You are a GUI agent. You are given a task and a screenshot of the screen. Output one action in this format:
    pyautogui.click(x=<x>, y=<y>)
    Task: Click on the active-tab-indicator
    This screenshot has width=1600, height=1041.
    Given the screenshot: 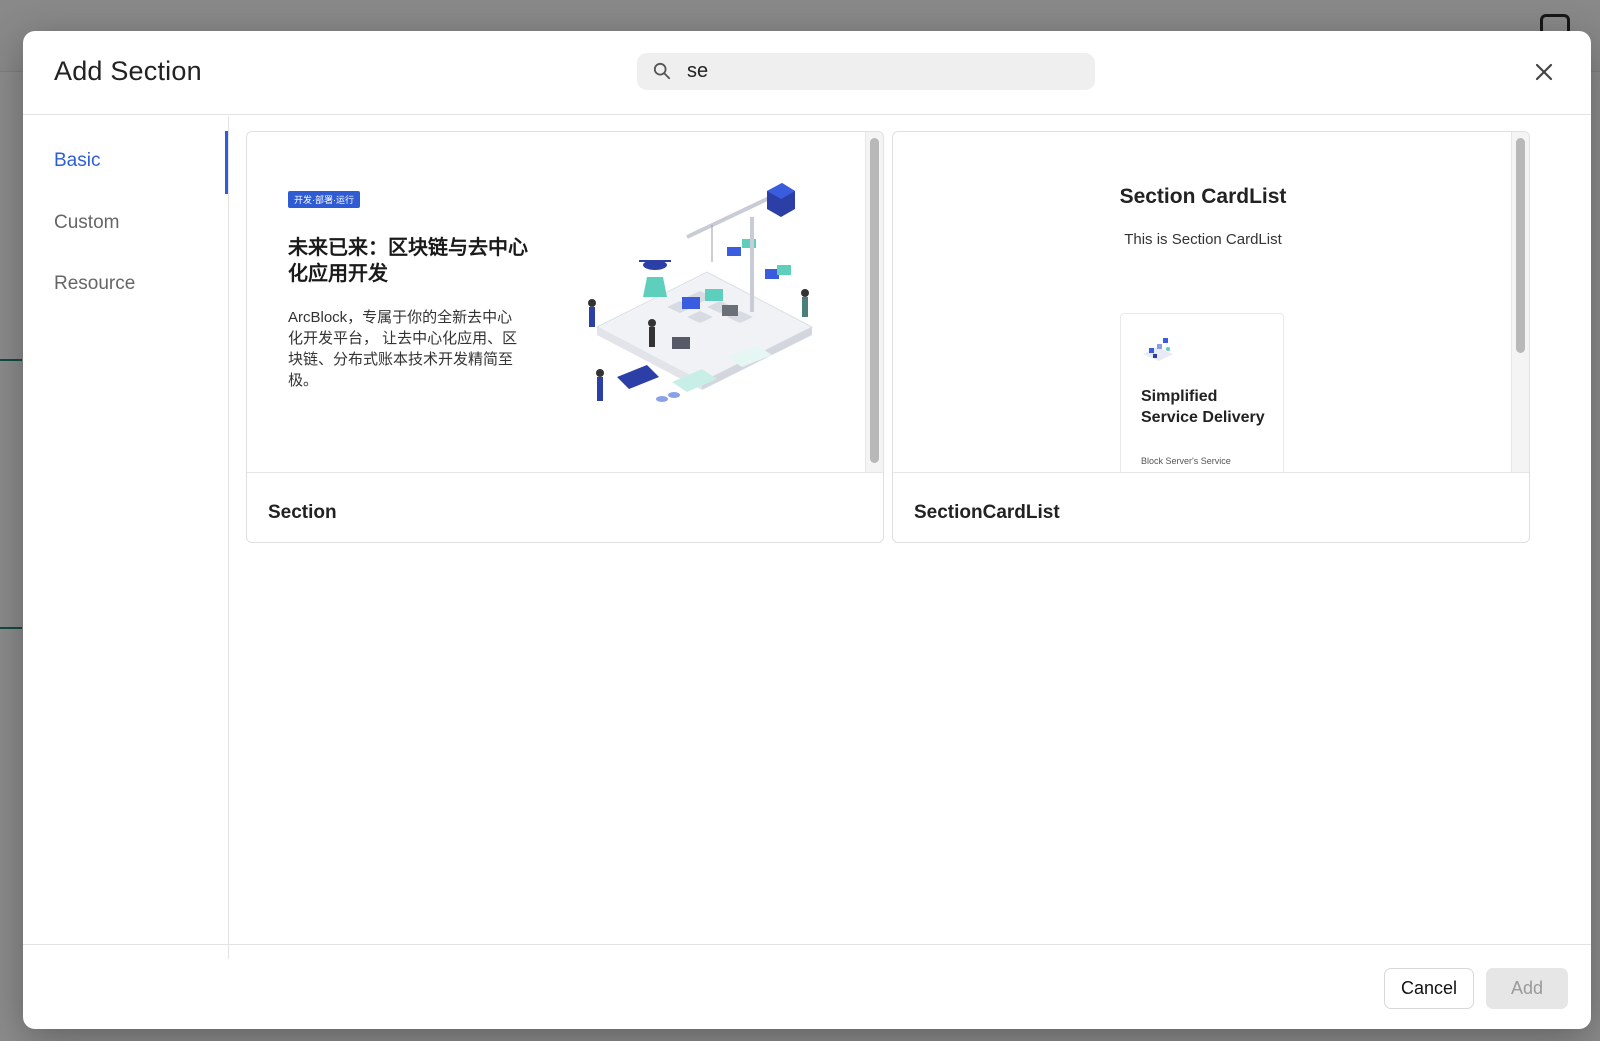 What is the action you would take?
    pyautogui.click(x=226, y=162)
    